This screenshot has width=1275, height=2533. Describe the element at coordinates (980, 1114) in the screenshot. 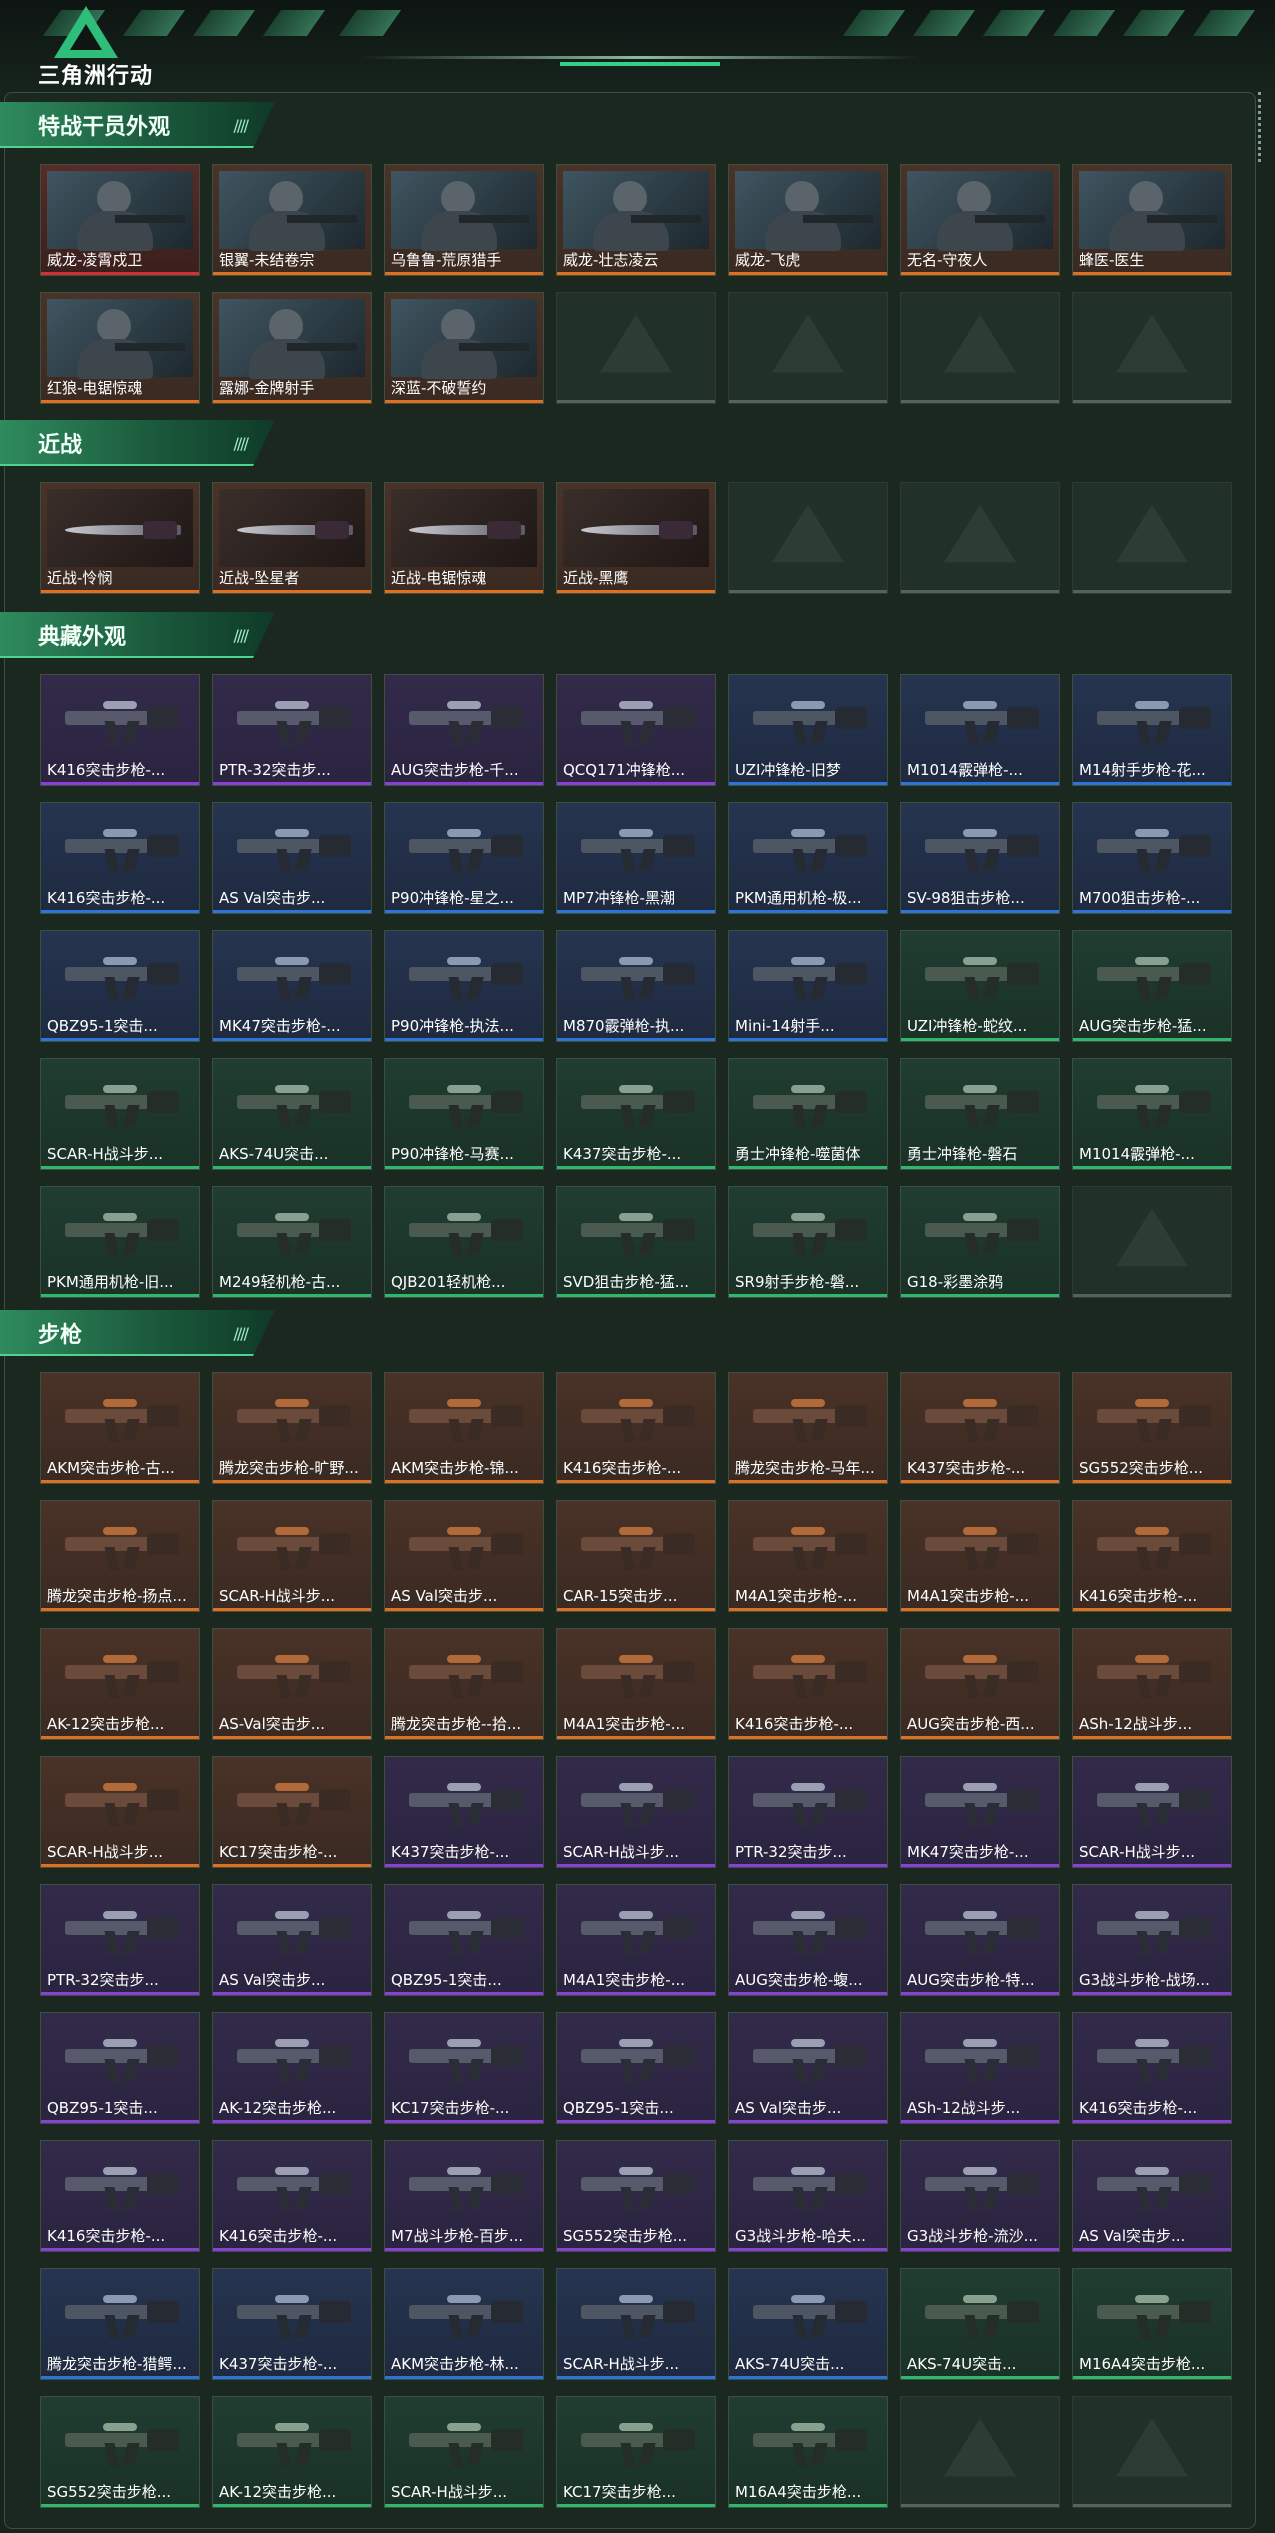

I see `item-card: 勇士冲锋枪-磐石` at that location.